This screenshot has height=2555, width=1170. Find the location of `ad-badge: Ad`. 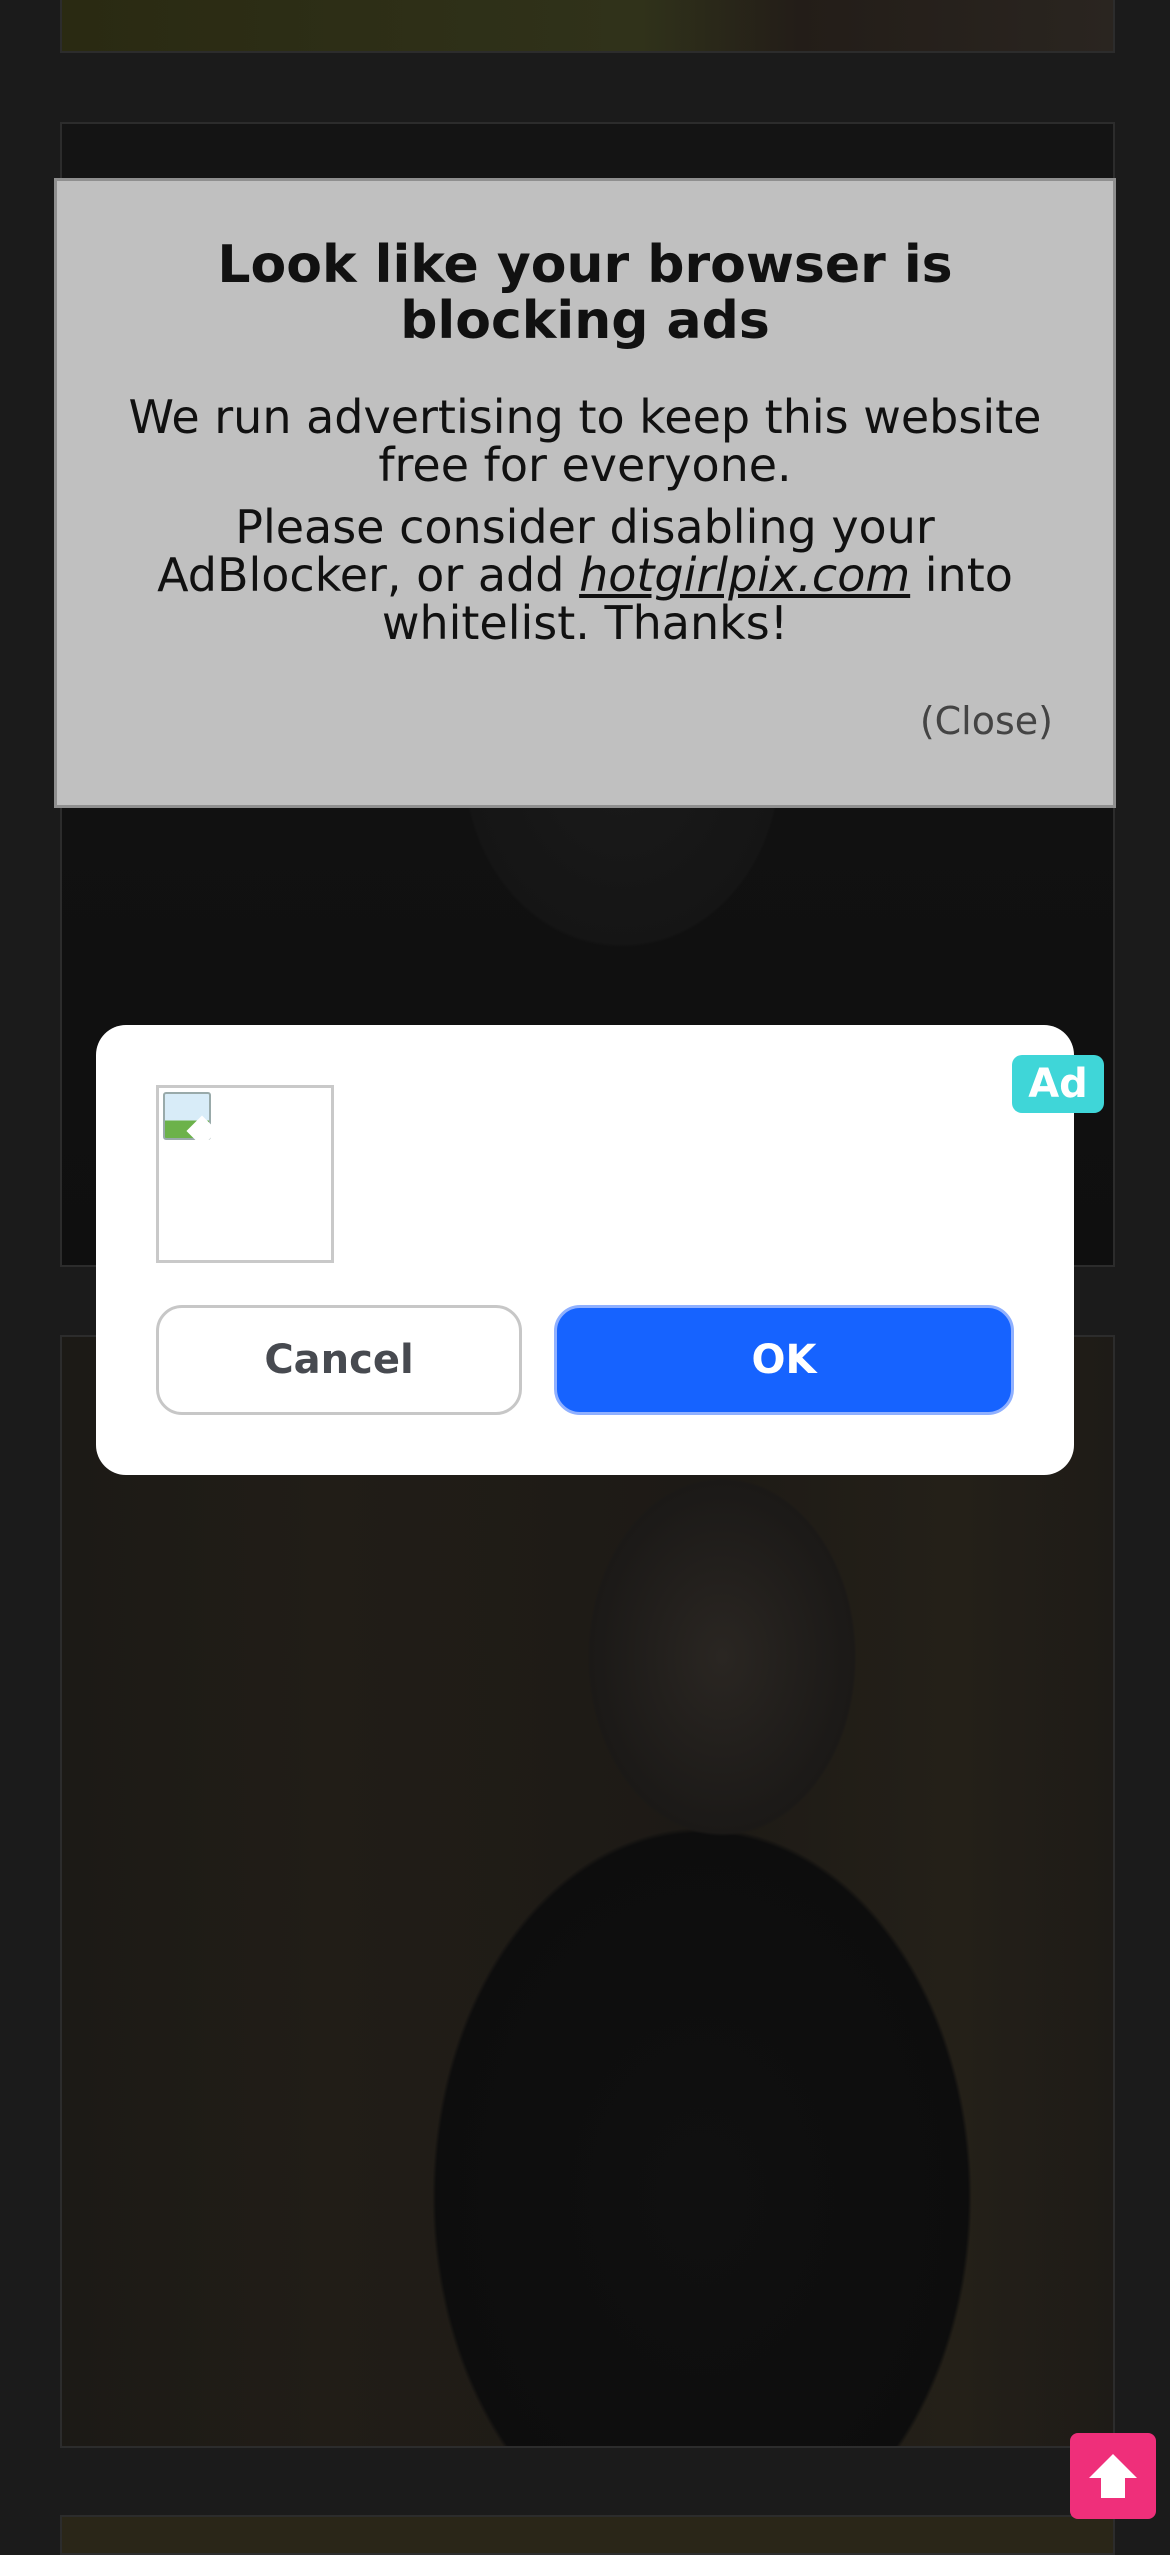

ad-badge: Ad is located at coordinates (1058, 1084).